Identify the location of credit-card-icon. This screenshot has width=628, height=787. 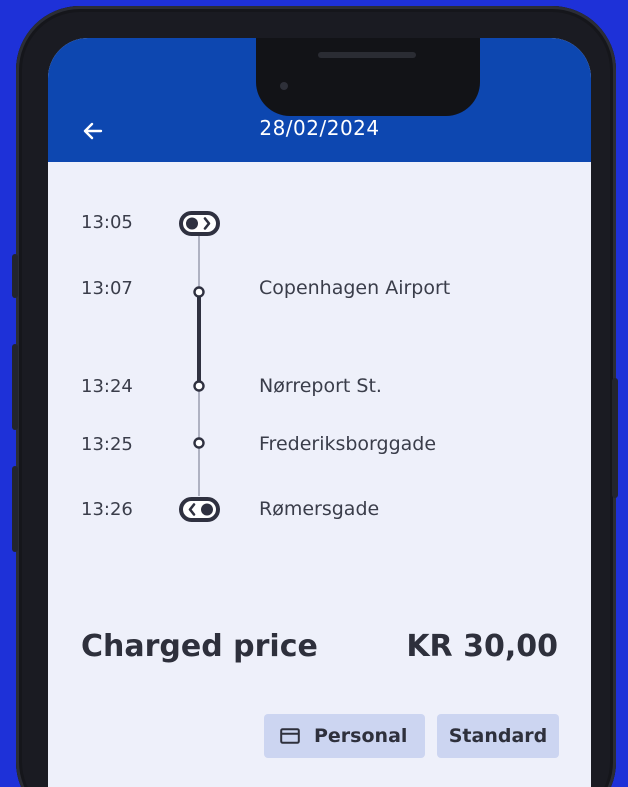
(290, 736).